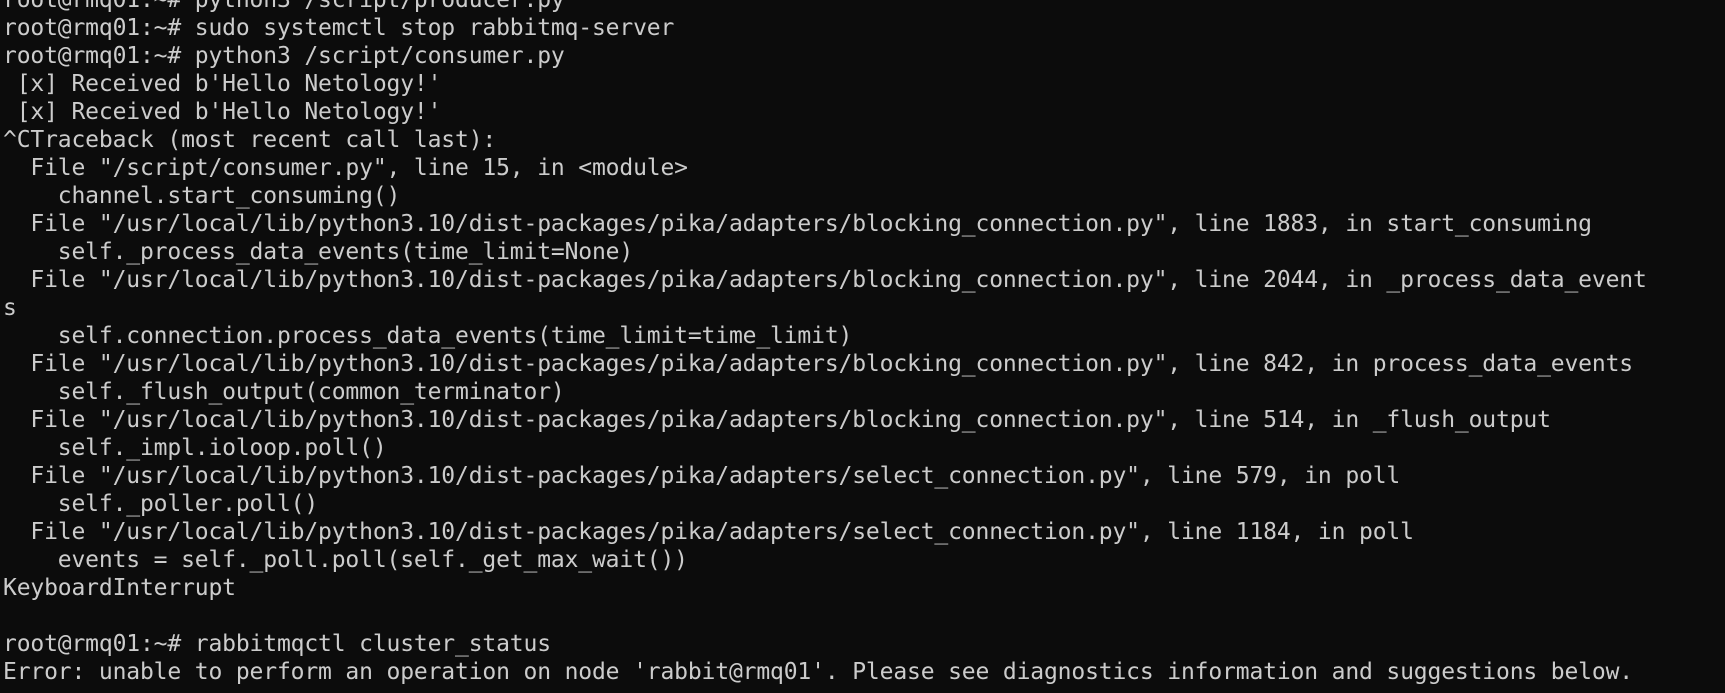  Describe the element at coordinates (250, 140) in the screenshot. I see `terminal-line: ^CTraceback (most recent call last):` at that location.